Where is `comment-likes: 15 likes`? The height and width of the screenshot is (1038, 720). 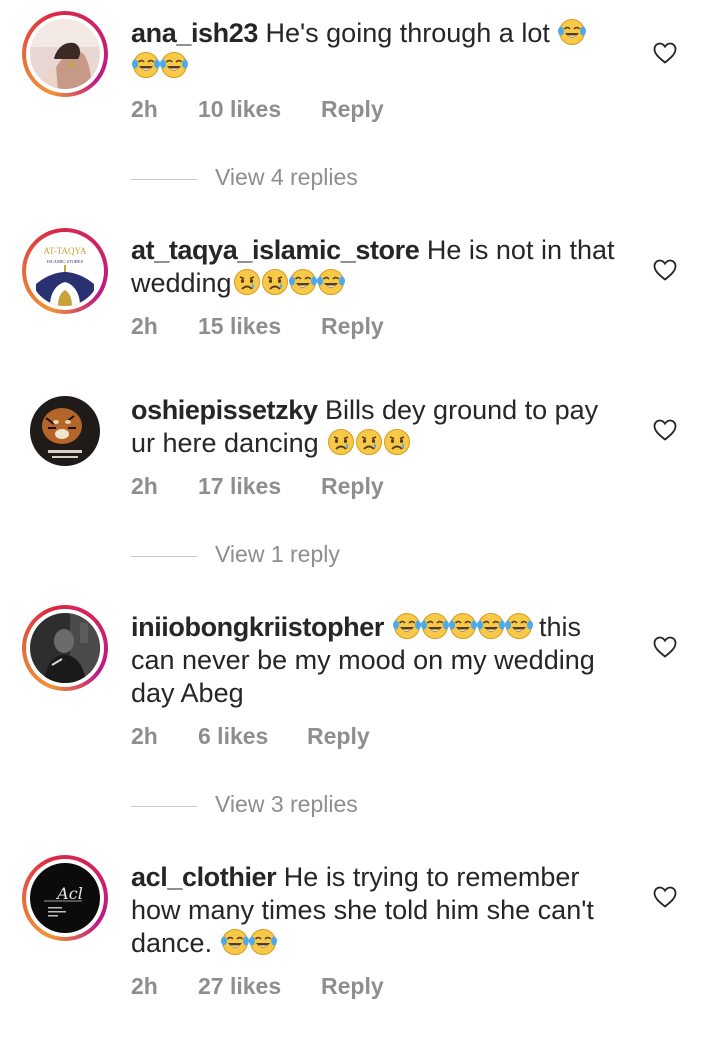 comment-likes: 15 likes is located at coordinates (239, 326).